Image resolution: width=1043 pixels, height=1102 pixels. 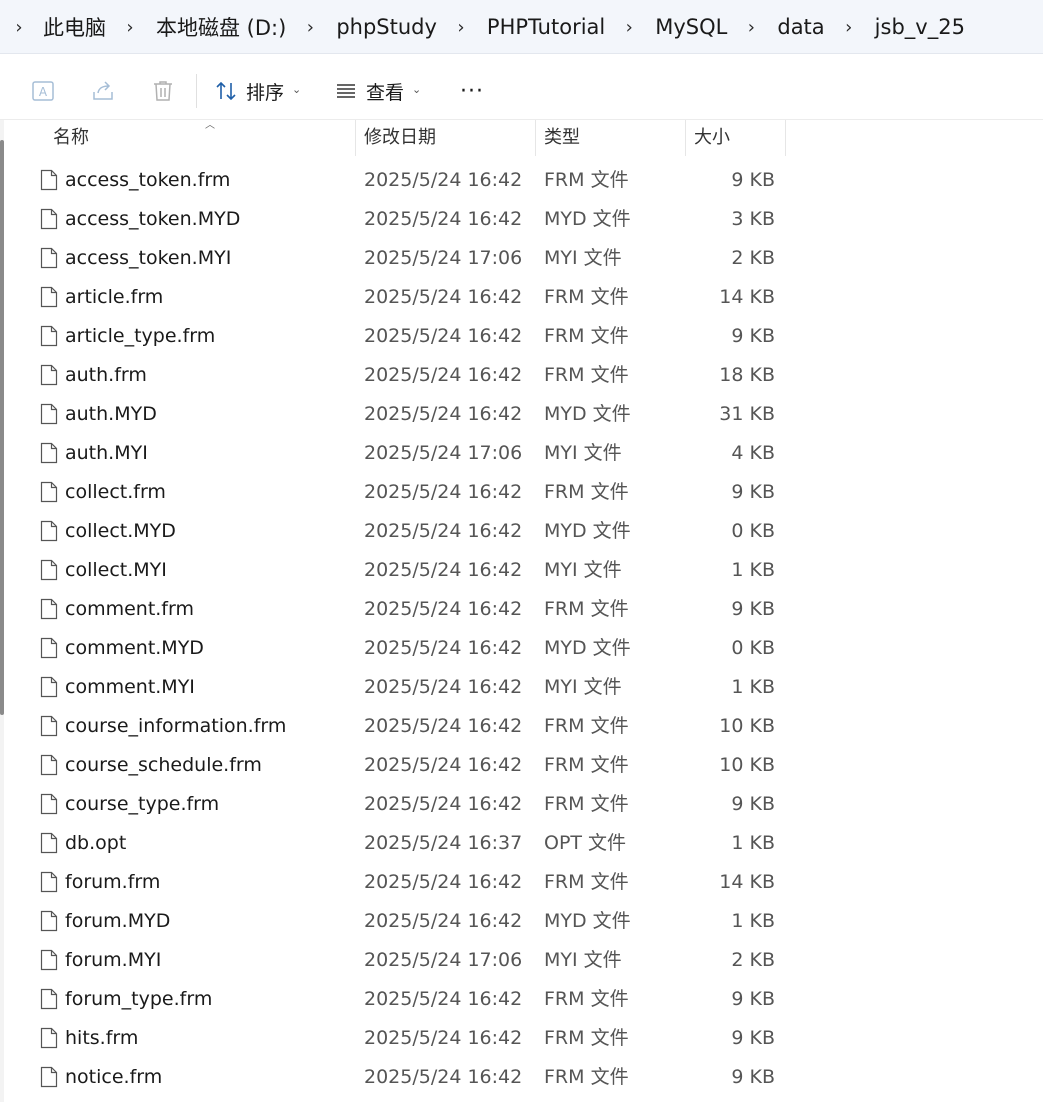 What do you see at coordinates (443, 960) in the screenshot?
I see `file-modified-date: 2025/5/24 17:06` at bounding box center [443, 960].